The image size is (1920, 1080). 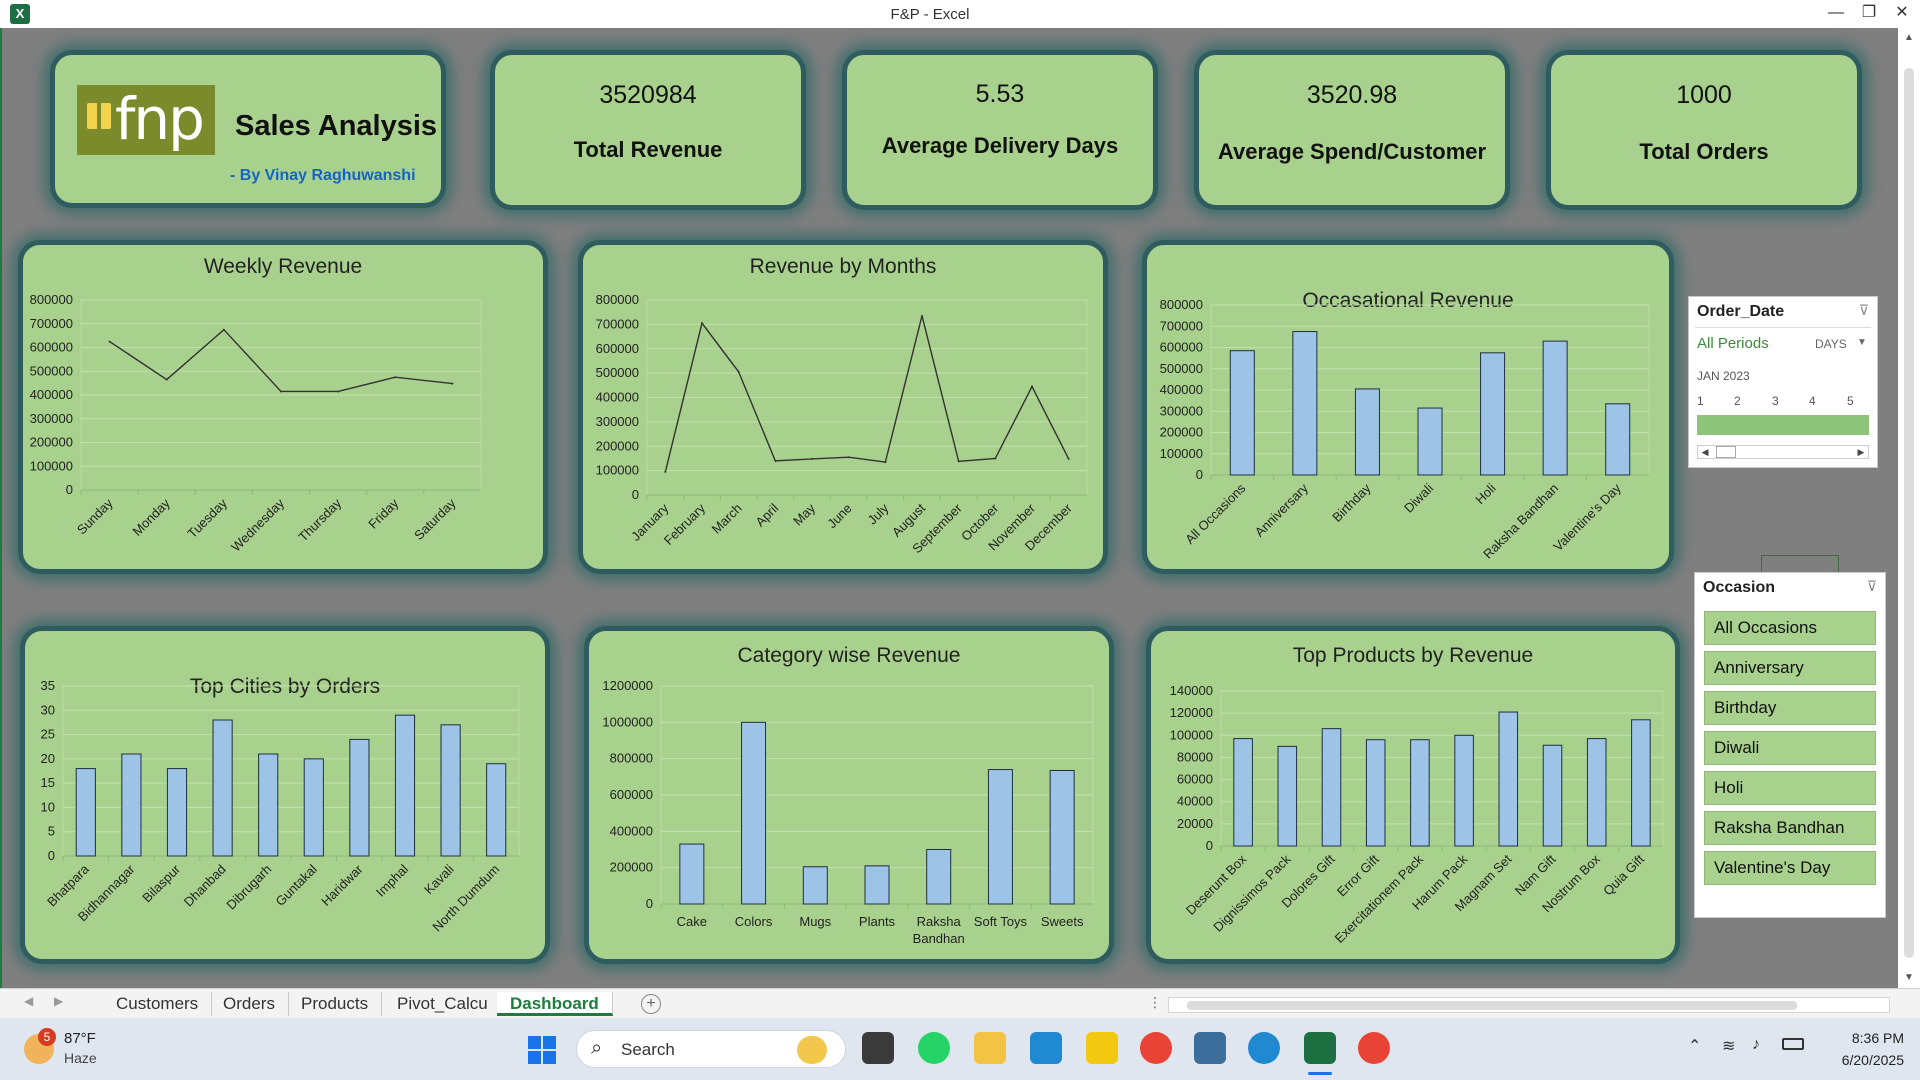 What do you see at coordinates (205, 886) in the screenshot?
I see `x-tick-label: Dhanbad` at bounding box center [205, 886].